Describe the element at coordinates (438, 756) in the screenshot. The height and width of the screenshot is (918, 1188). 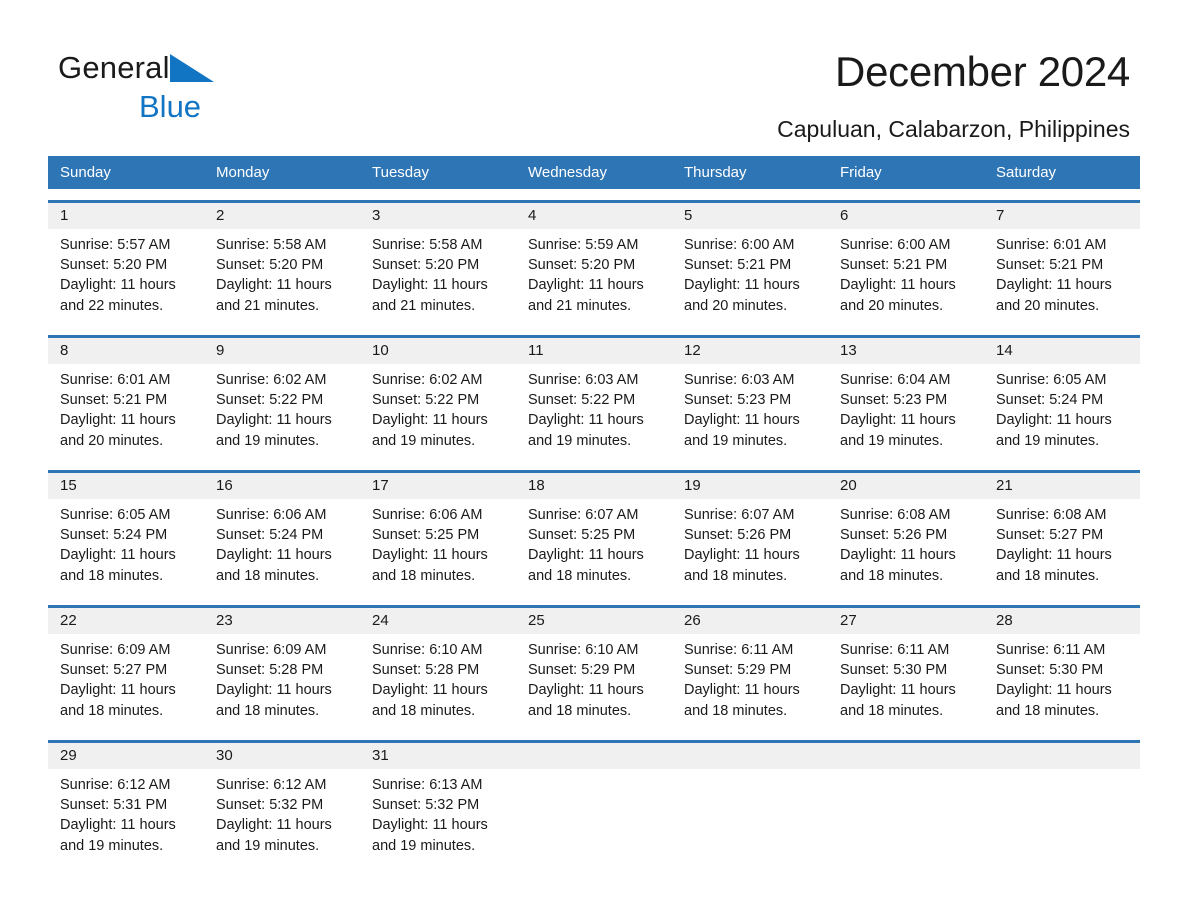
I see `day-number: 31` at that location.